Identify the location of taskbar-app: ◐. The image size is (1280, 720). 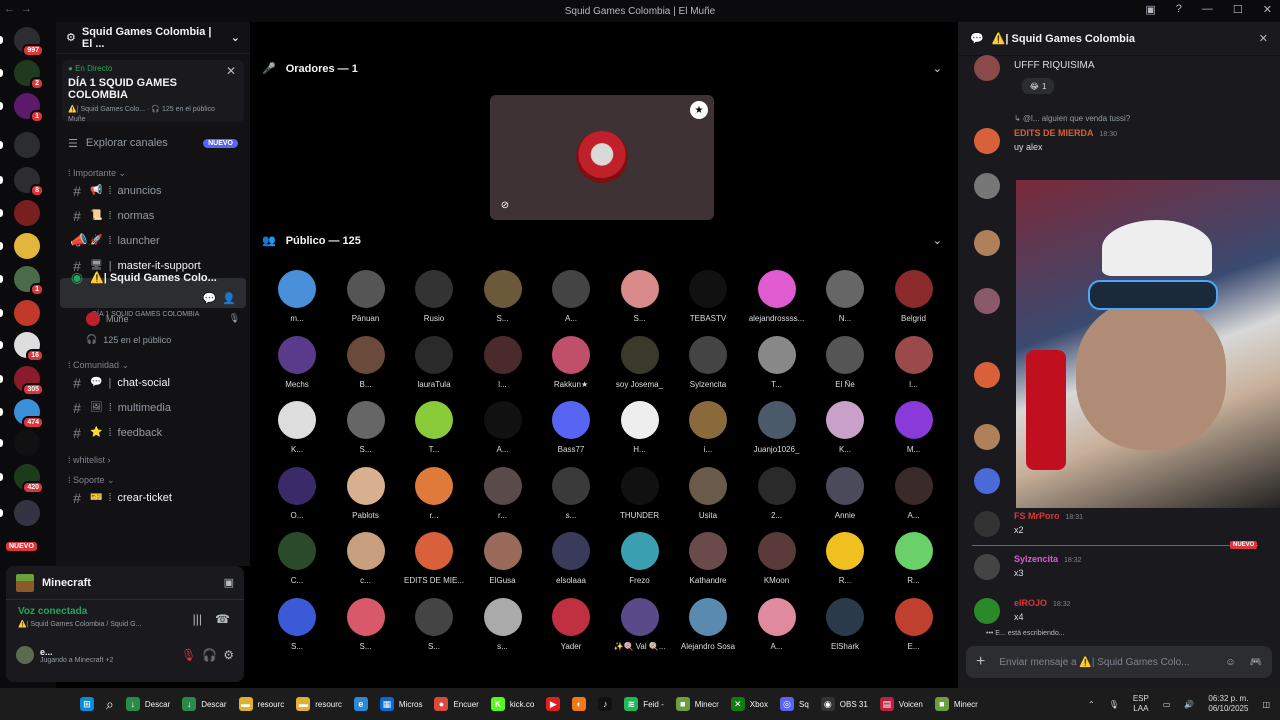
(579, 704).